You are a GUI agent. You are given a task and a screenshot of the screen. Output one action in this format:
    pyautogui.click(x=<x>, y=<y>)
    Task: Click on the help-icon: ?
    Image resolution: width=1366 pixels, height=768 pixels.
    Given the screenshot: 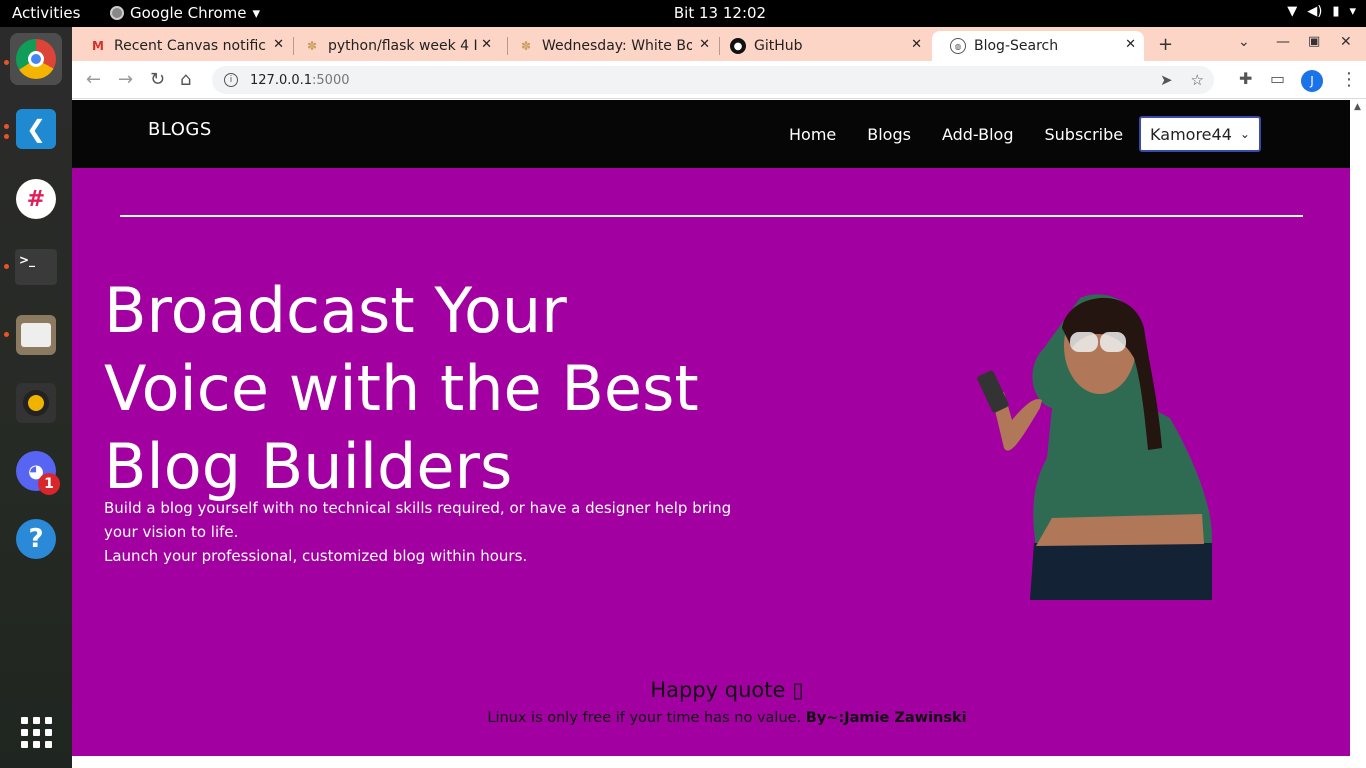 What is the action you would take?
    pyautogui.click(x=36, y=539)
    